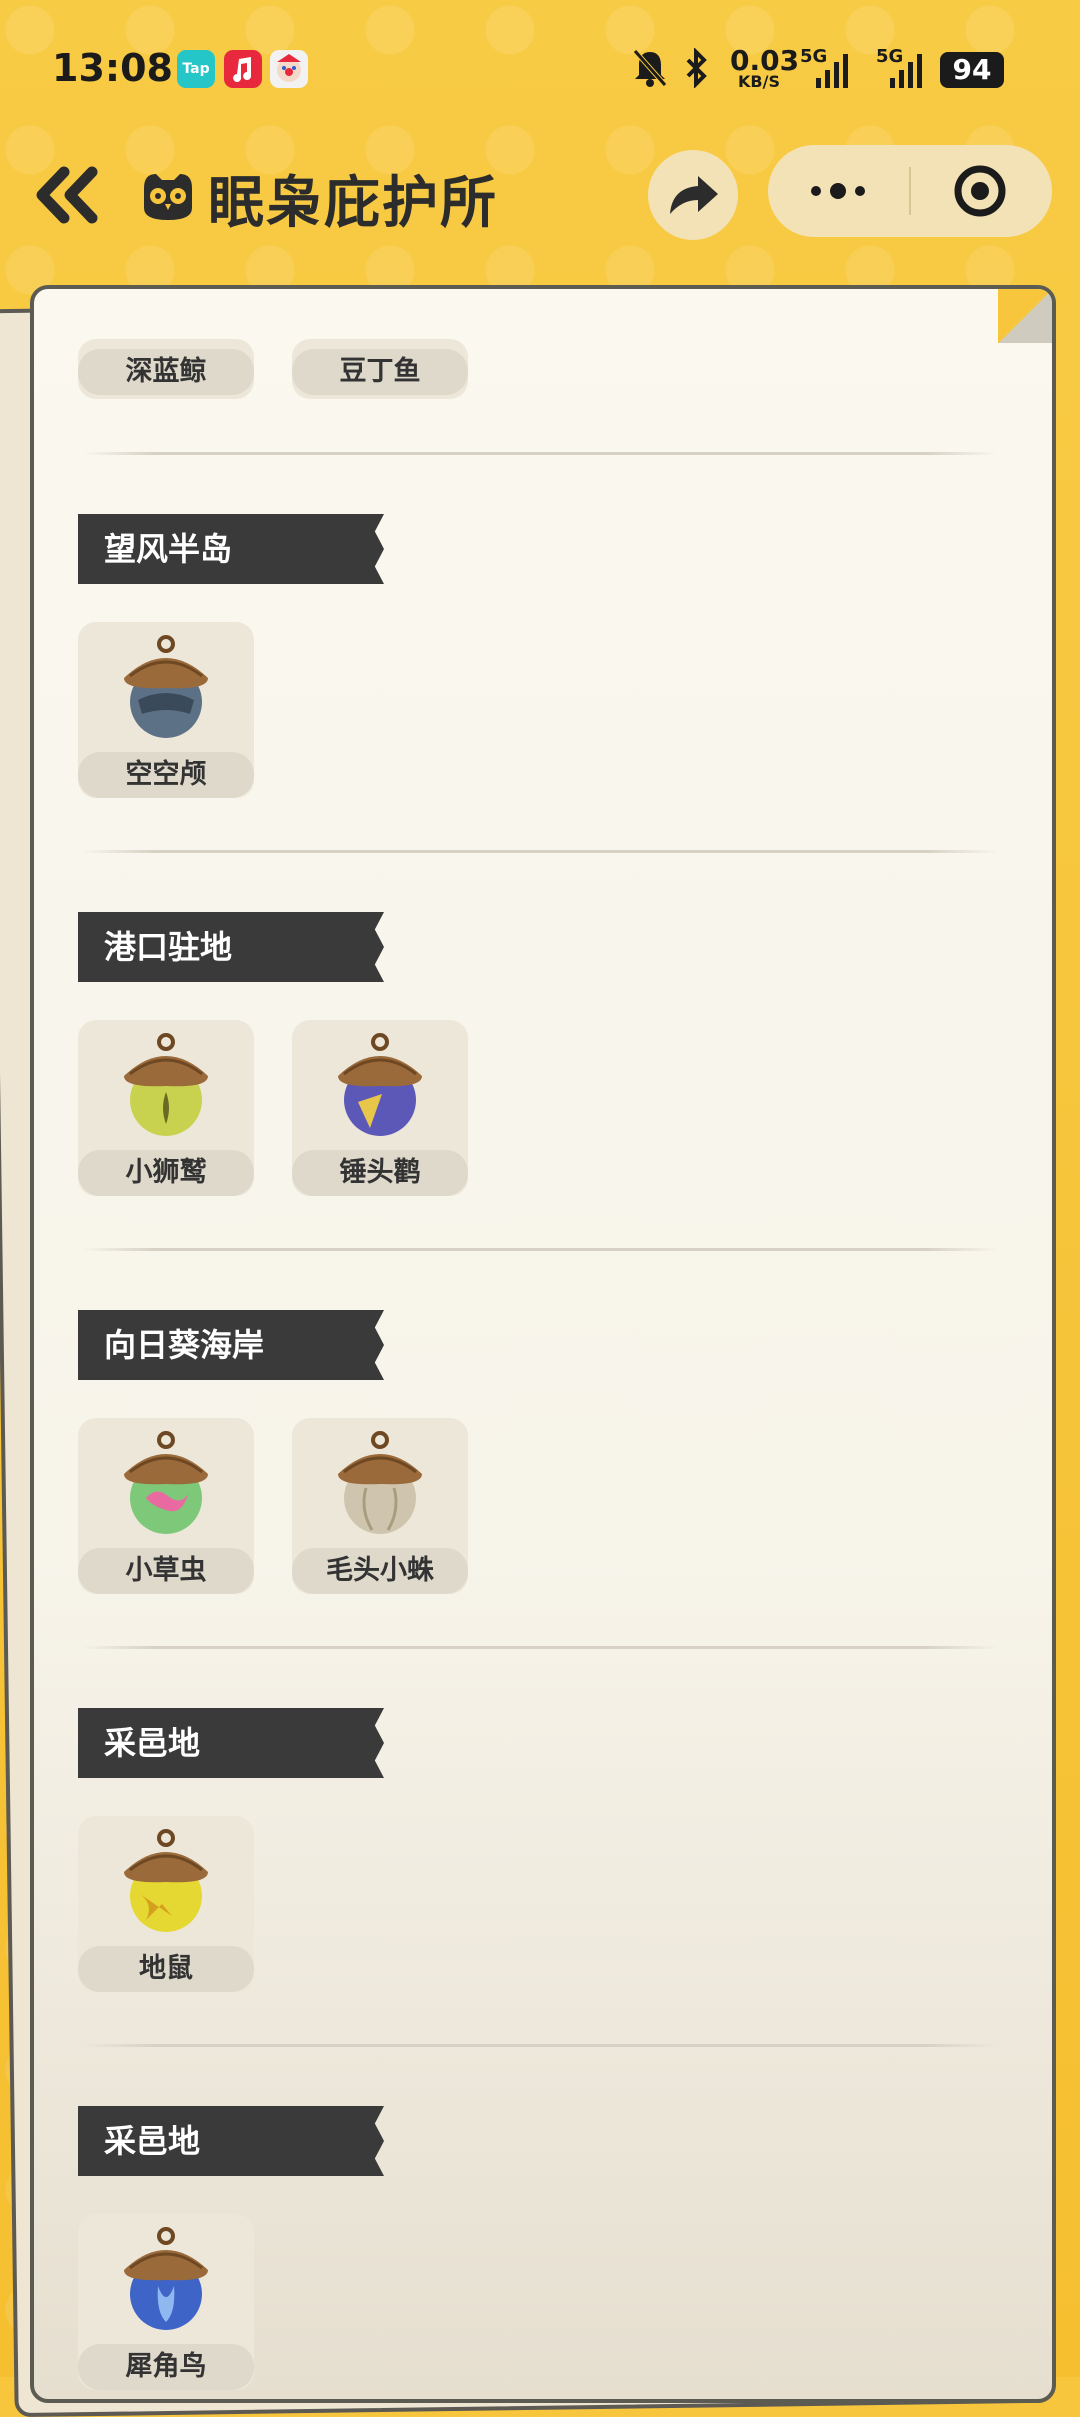 The height and width of the screenshot is (2417, 1080). Describe the element at coordinates (353, 203) in the screenshot. I see `page-title: 眠枭庇护所` at that location.